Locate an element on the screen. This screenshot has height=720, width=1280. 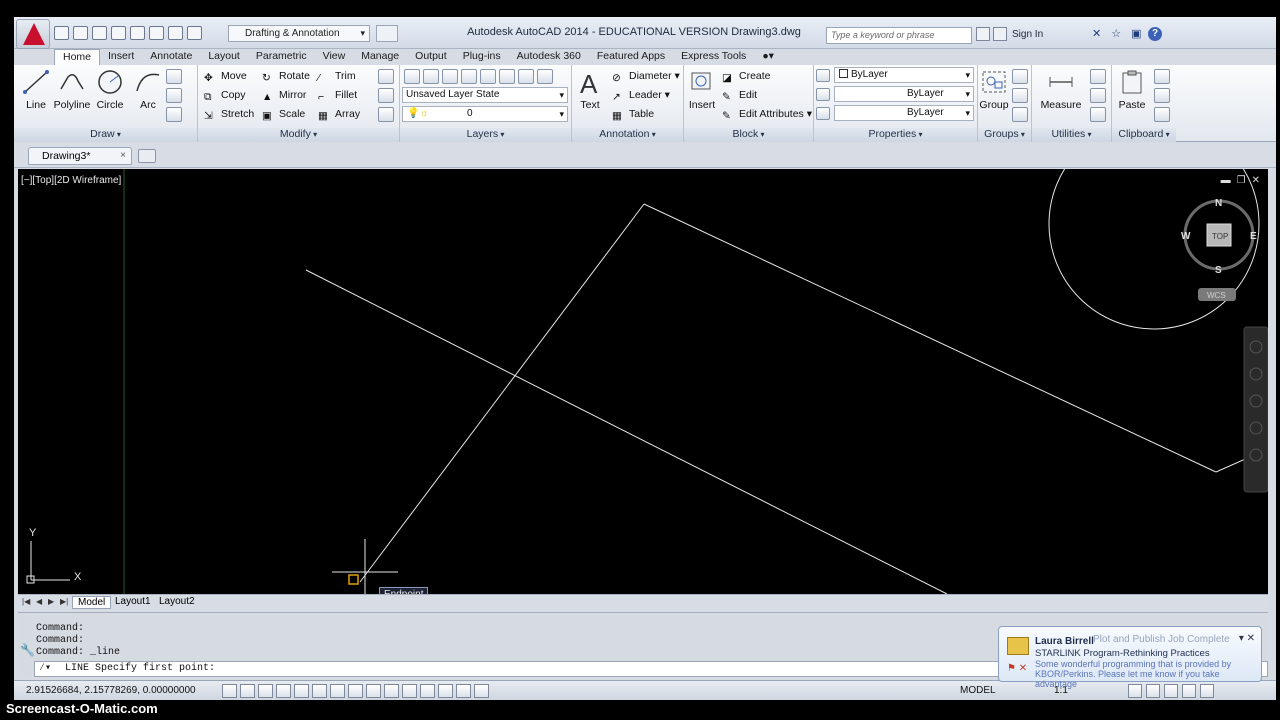
circle-button: Circle is located at coordinates (110, 90).